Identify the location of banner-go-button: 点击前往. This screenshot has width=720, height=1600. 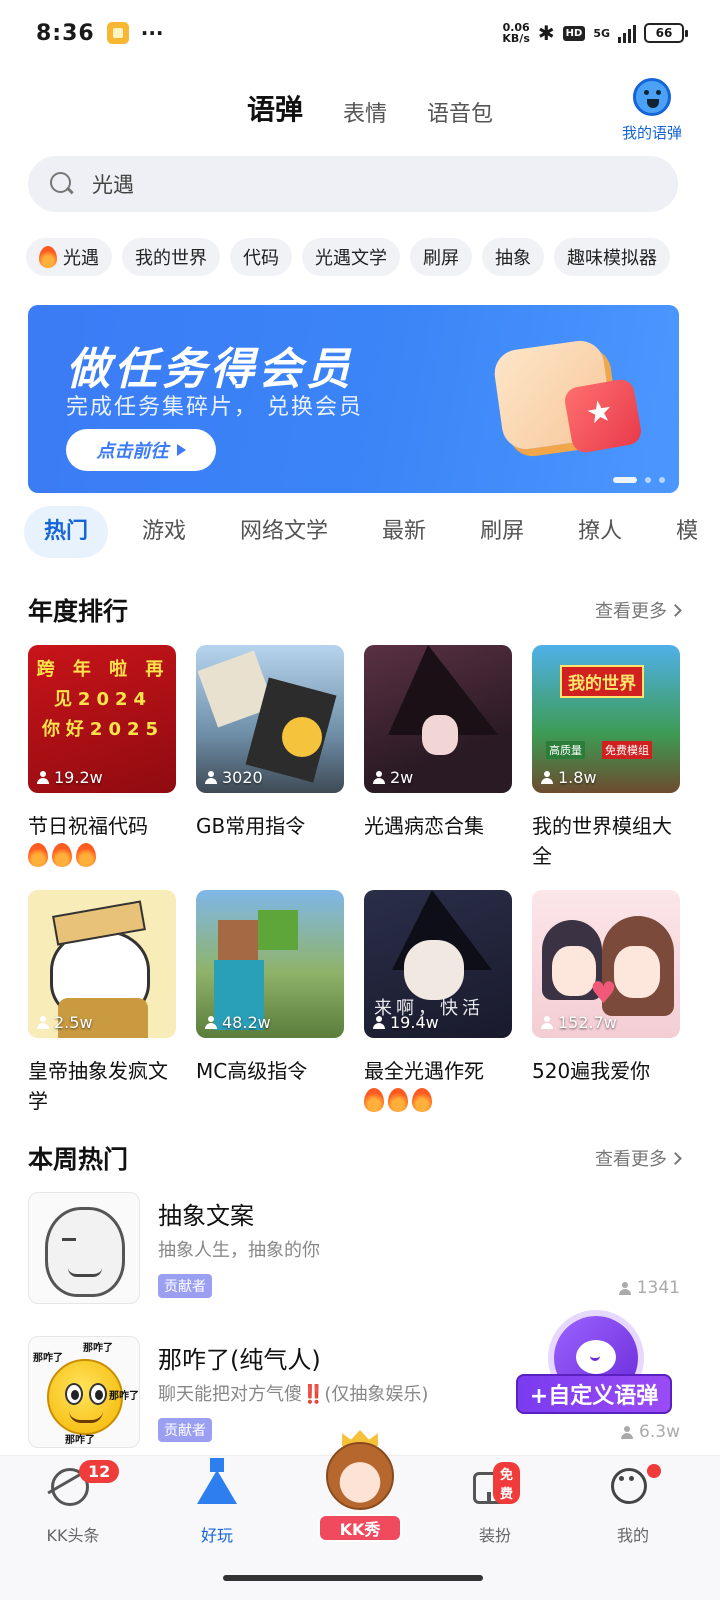
(141, 450).